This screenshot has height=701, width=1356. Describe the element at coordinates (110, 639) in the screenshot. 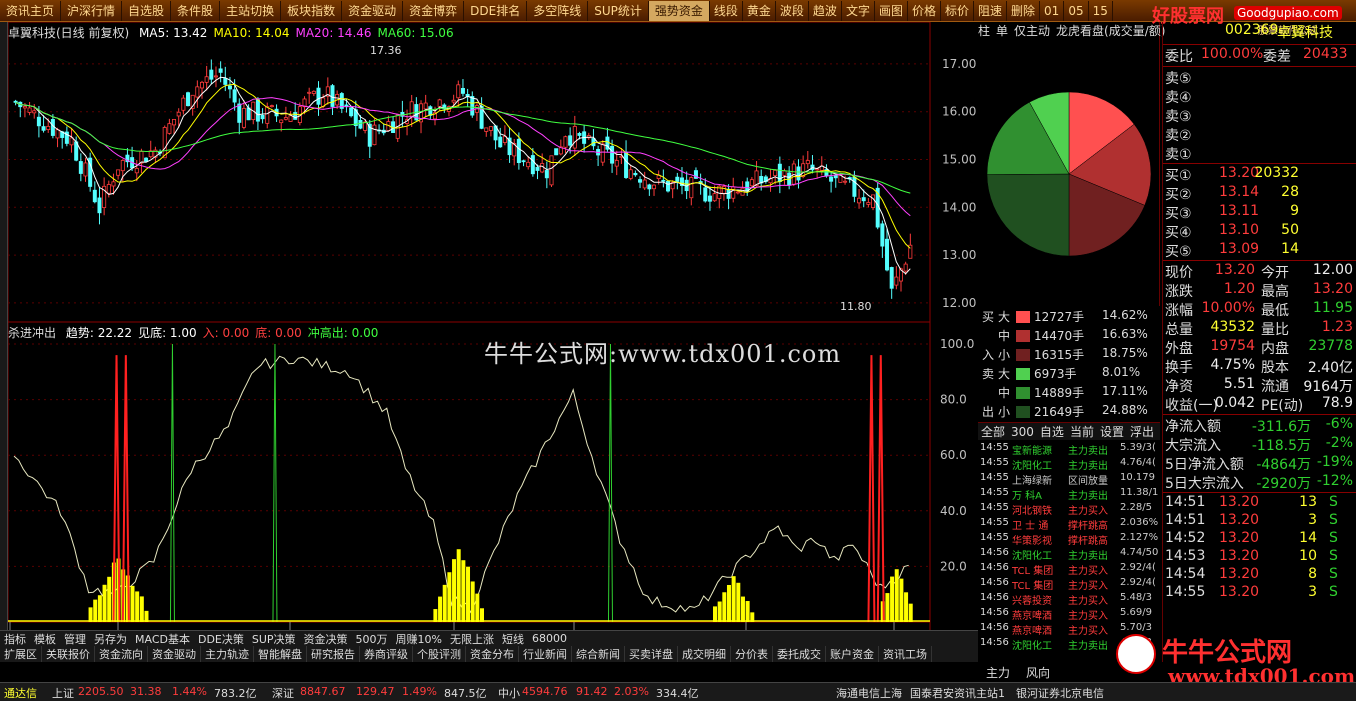

I see `indicator-tab: 另存为` at that location.